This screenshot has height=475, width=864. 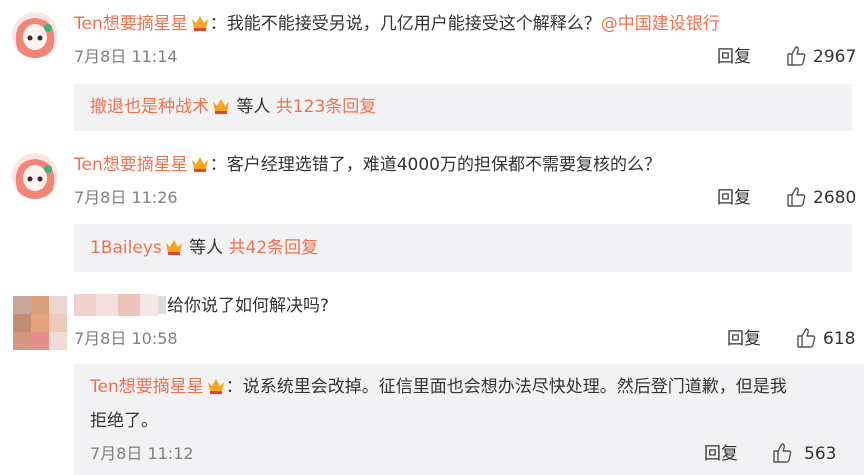 I want to click on reply-count-link: 共42条回复, so click(x=274, y=248).